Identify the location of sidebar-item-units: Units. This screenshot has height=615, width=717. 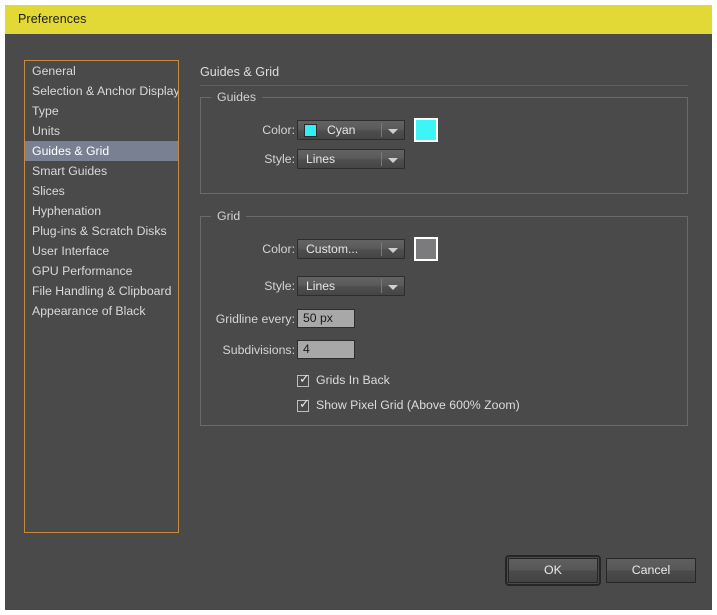
(101, 131).